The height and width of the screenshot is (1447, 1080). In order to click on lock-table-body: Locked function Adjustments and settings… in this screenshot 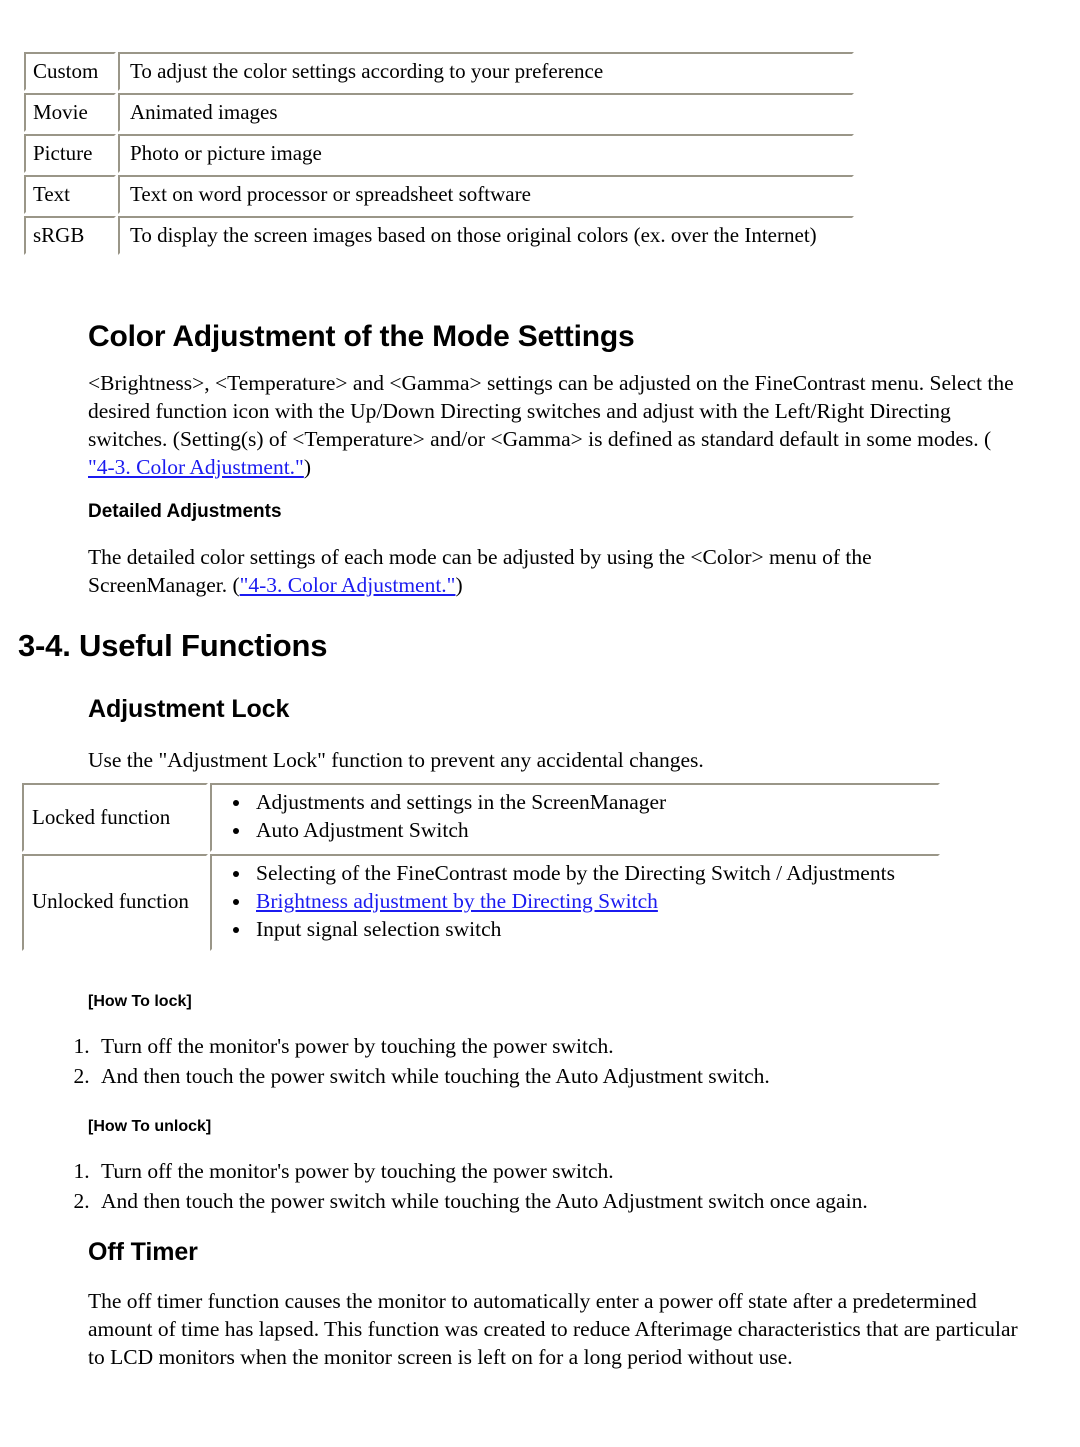, I will do `click(481, 867)`.